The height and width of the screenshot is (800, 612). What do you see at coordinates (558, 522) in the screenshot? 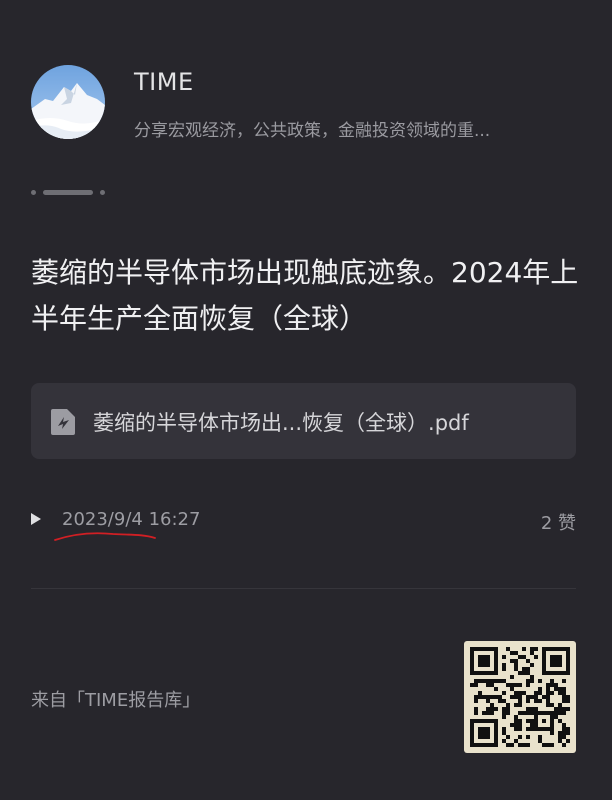
I see `like-count: 2 赞` at bounding box center [558, 522].